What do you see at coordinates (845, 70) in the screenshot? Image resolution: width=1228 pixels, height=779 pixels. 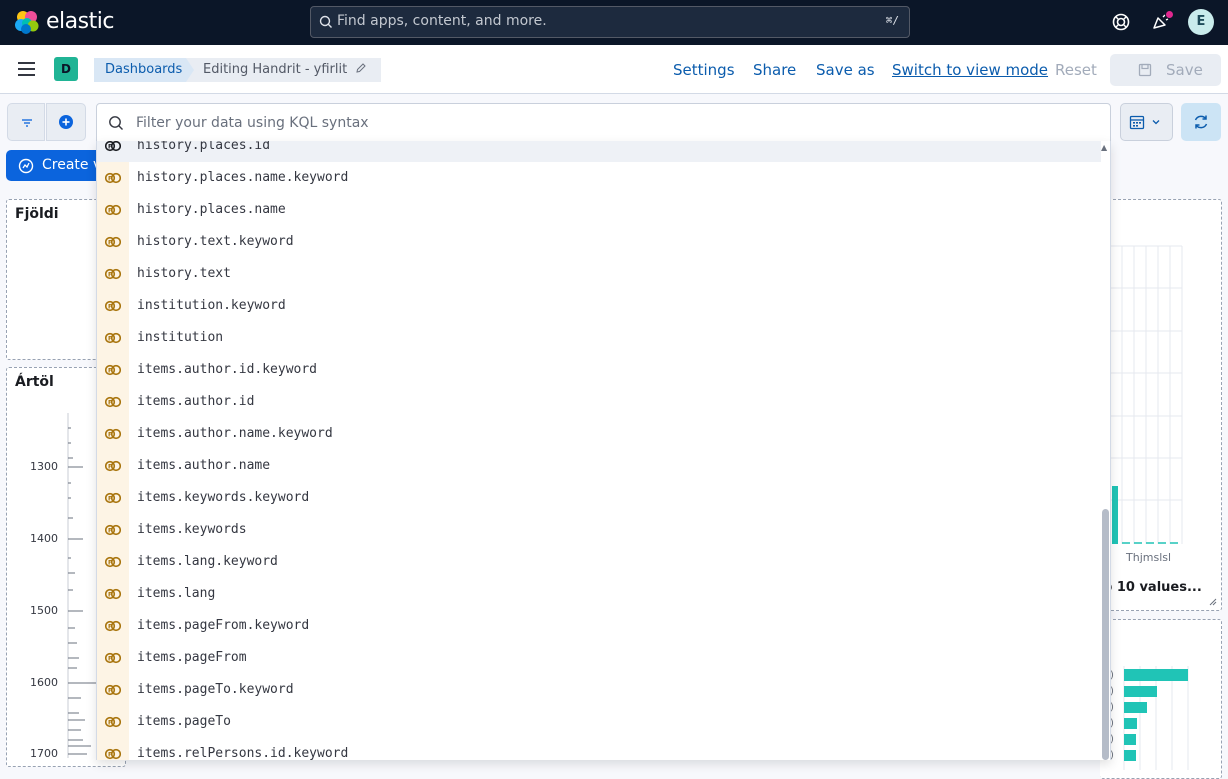 I see `save-as-link: Save as` at bounding box center [845, 70].